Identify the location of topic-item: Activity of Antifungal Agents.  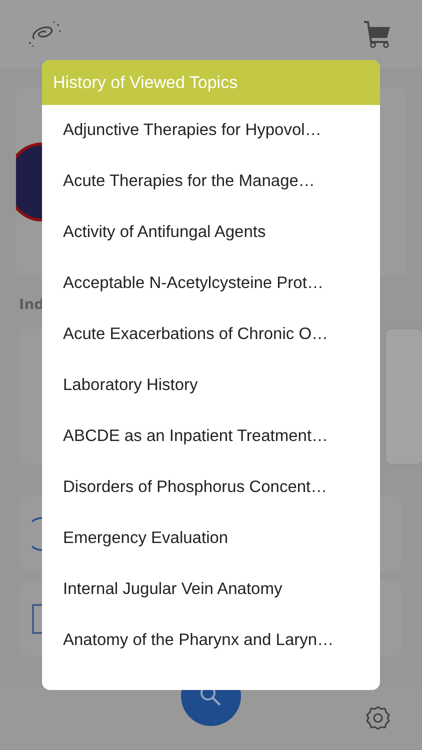
(211, 232).